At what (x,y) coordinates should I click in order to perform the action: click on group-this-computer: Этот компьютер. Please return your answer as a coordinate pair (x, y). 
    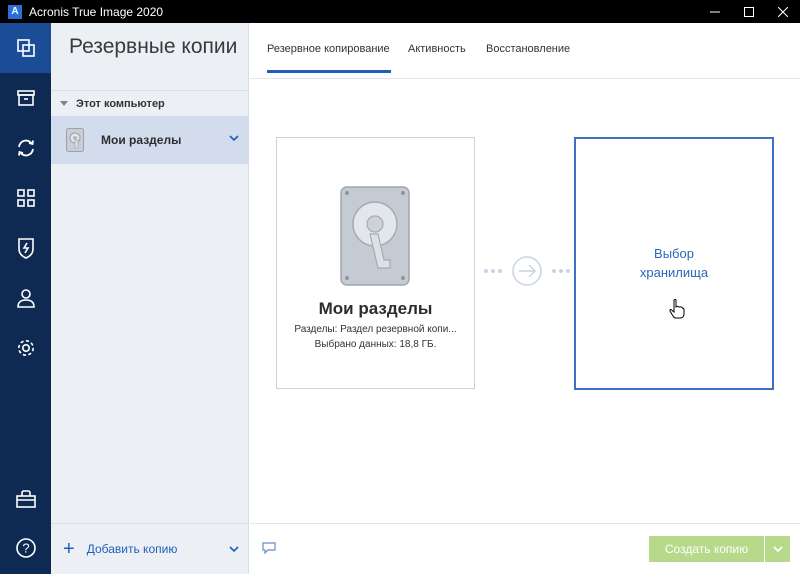
    Looking at the image, I should click on (150, 103).